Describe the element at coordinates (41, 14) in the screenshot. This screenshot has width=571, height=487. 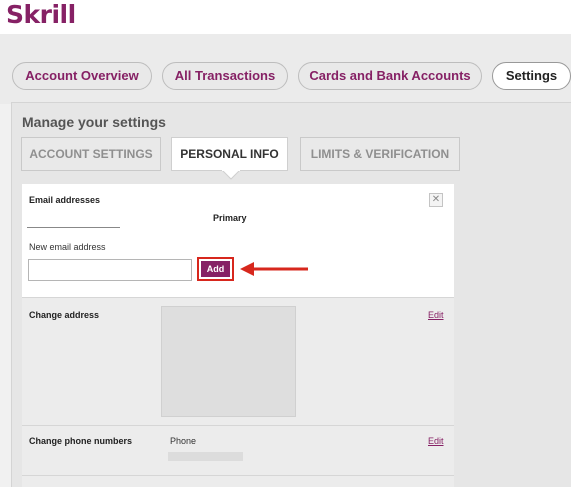
I see `skrill-logo: Skrill` at that location.